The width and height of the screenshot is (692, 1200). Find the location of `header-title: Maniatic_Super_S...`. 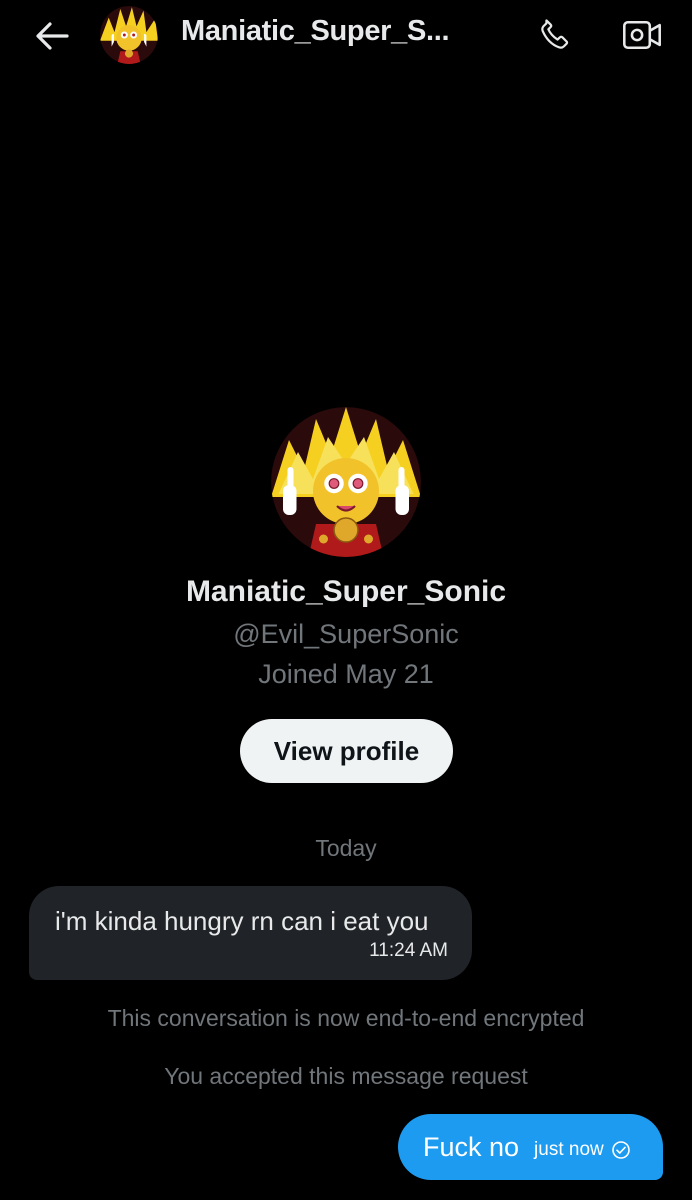

header-title: Maniatic_Super_S... is located at coordinates (315, 31).